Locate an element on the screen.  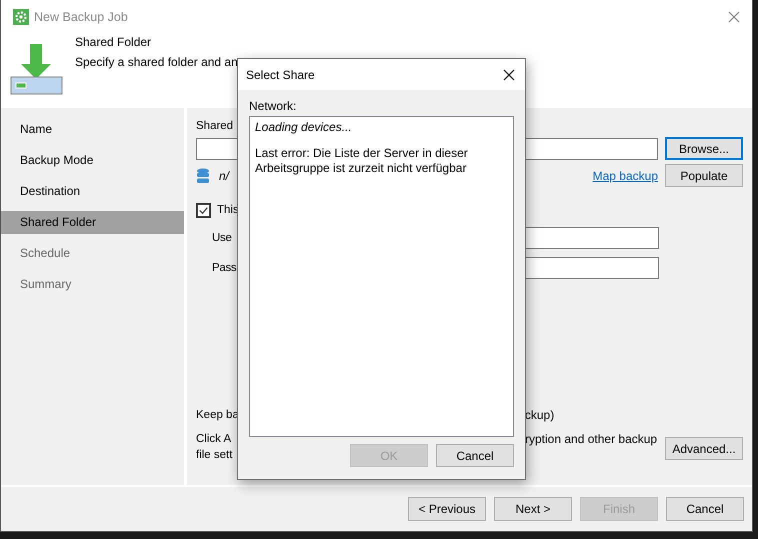
step-description: Specify a shared folder and an is located at coordinates (156, 62).